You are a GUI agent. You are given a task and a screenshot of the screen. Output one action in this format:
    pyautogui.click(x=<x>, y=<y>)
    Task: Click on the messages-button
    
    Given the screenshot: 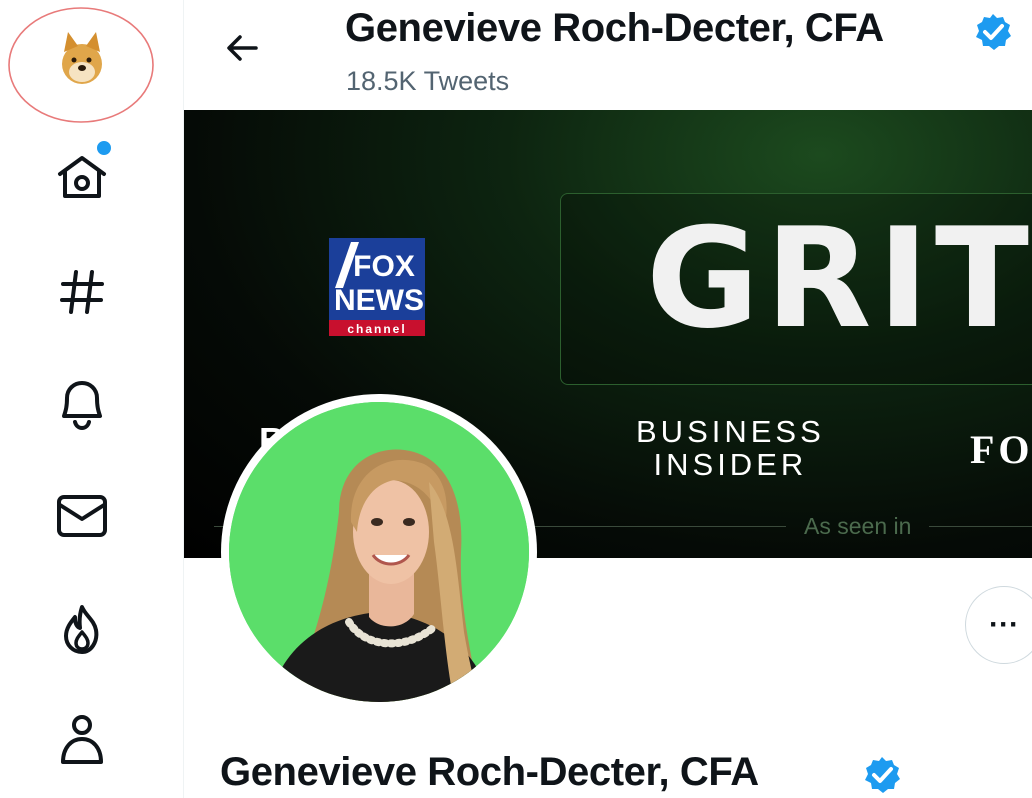 What is the action you would take?
    pyautogui.click(x=82, y=516)
    